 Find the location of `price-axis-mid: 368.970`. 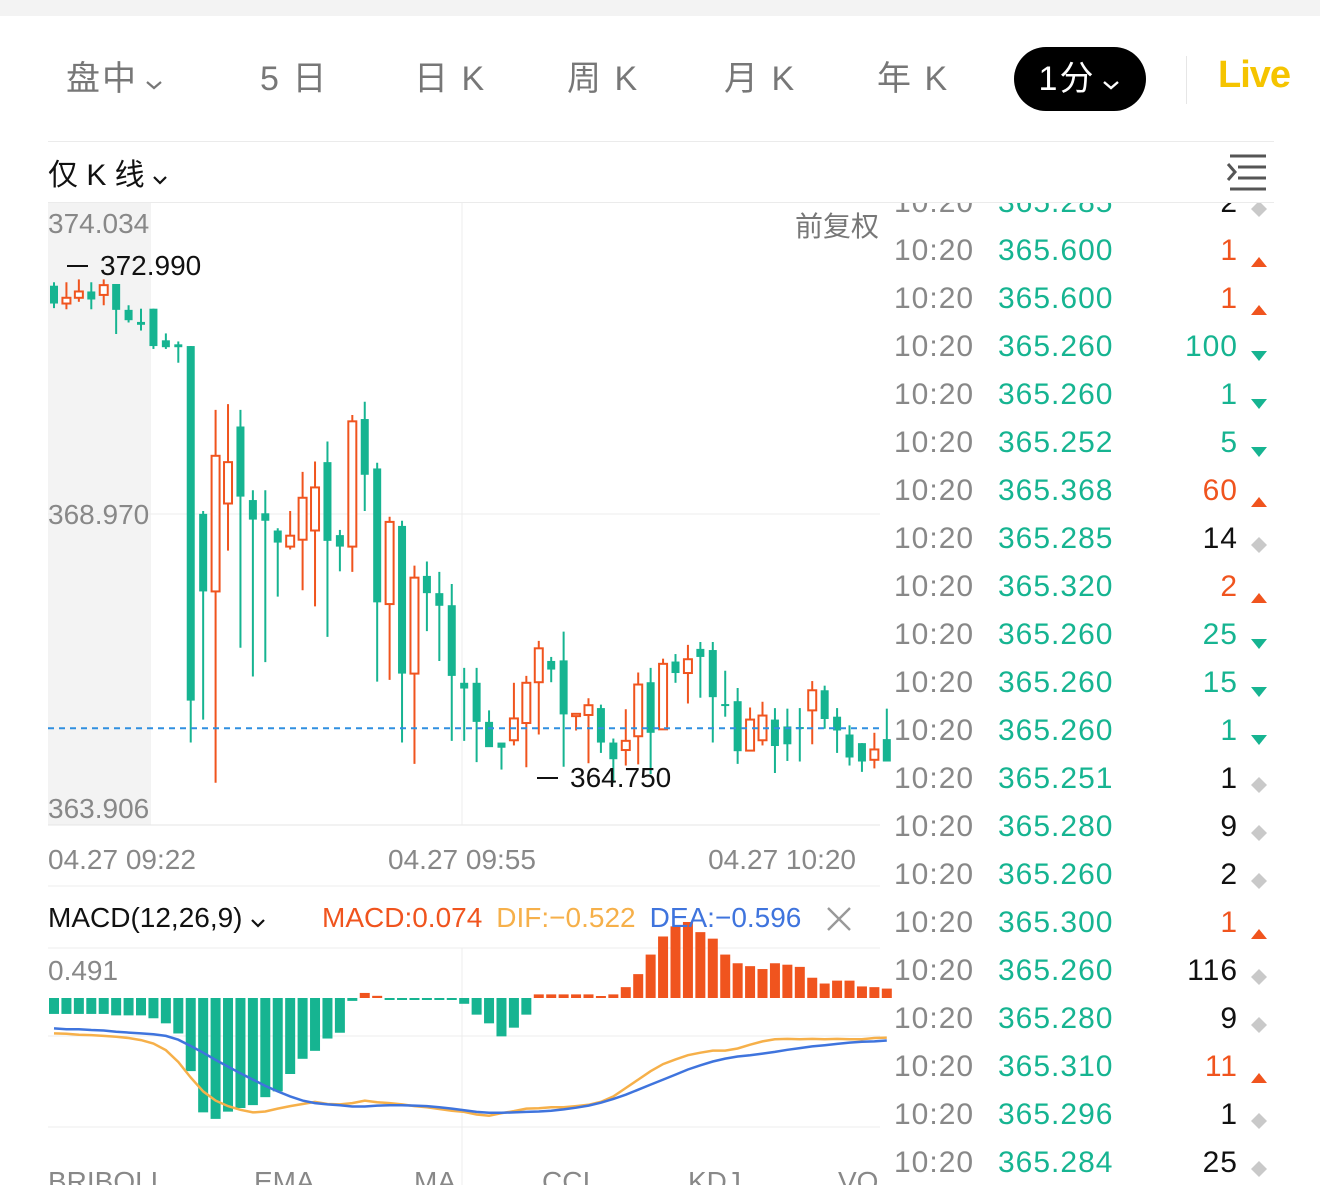

price-axis-mid: 368.970 is located at coordinates (98, 514).